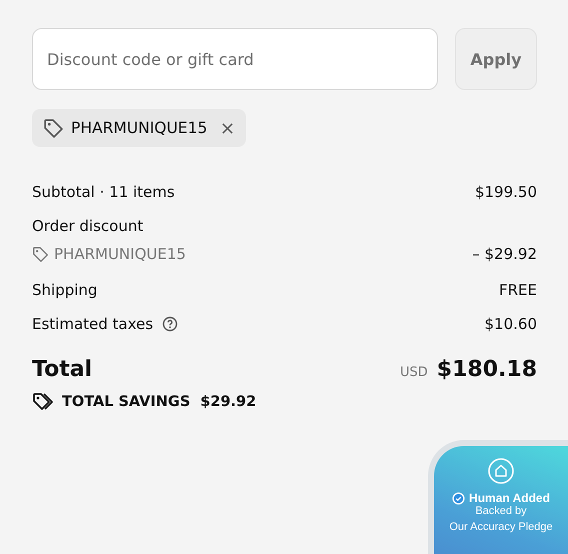  Describe the element at coordinates (501, 527) in the screenshot. I see `badge-text: Our Accuracy Pledge` at that location.